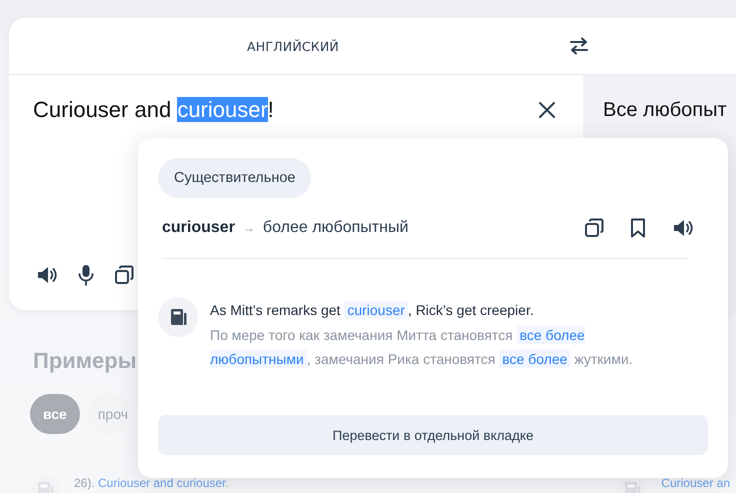 The height and width of the screenshot is (493, 736). I want to click on highlighted-phrase: curiouser, so click(376, 310).